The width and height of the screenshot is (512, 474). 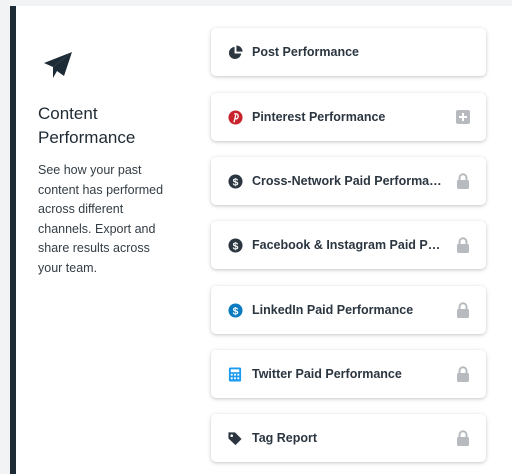 What do you see at coordinates (235, 374) in the screenshot?
I see `calculator-icon` at bounding box center [235, 374].